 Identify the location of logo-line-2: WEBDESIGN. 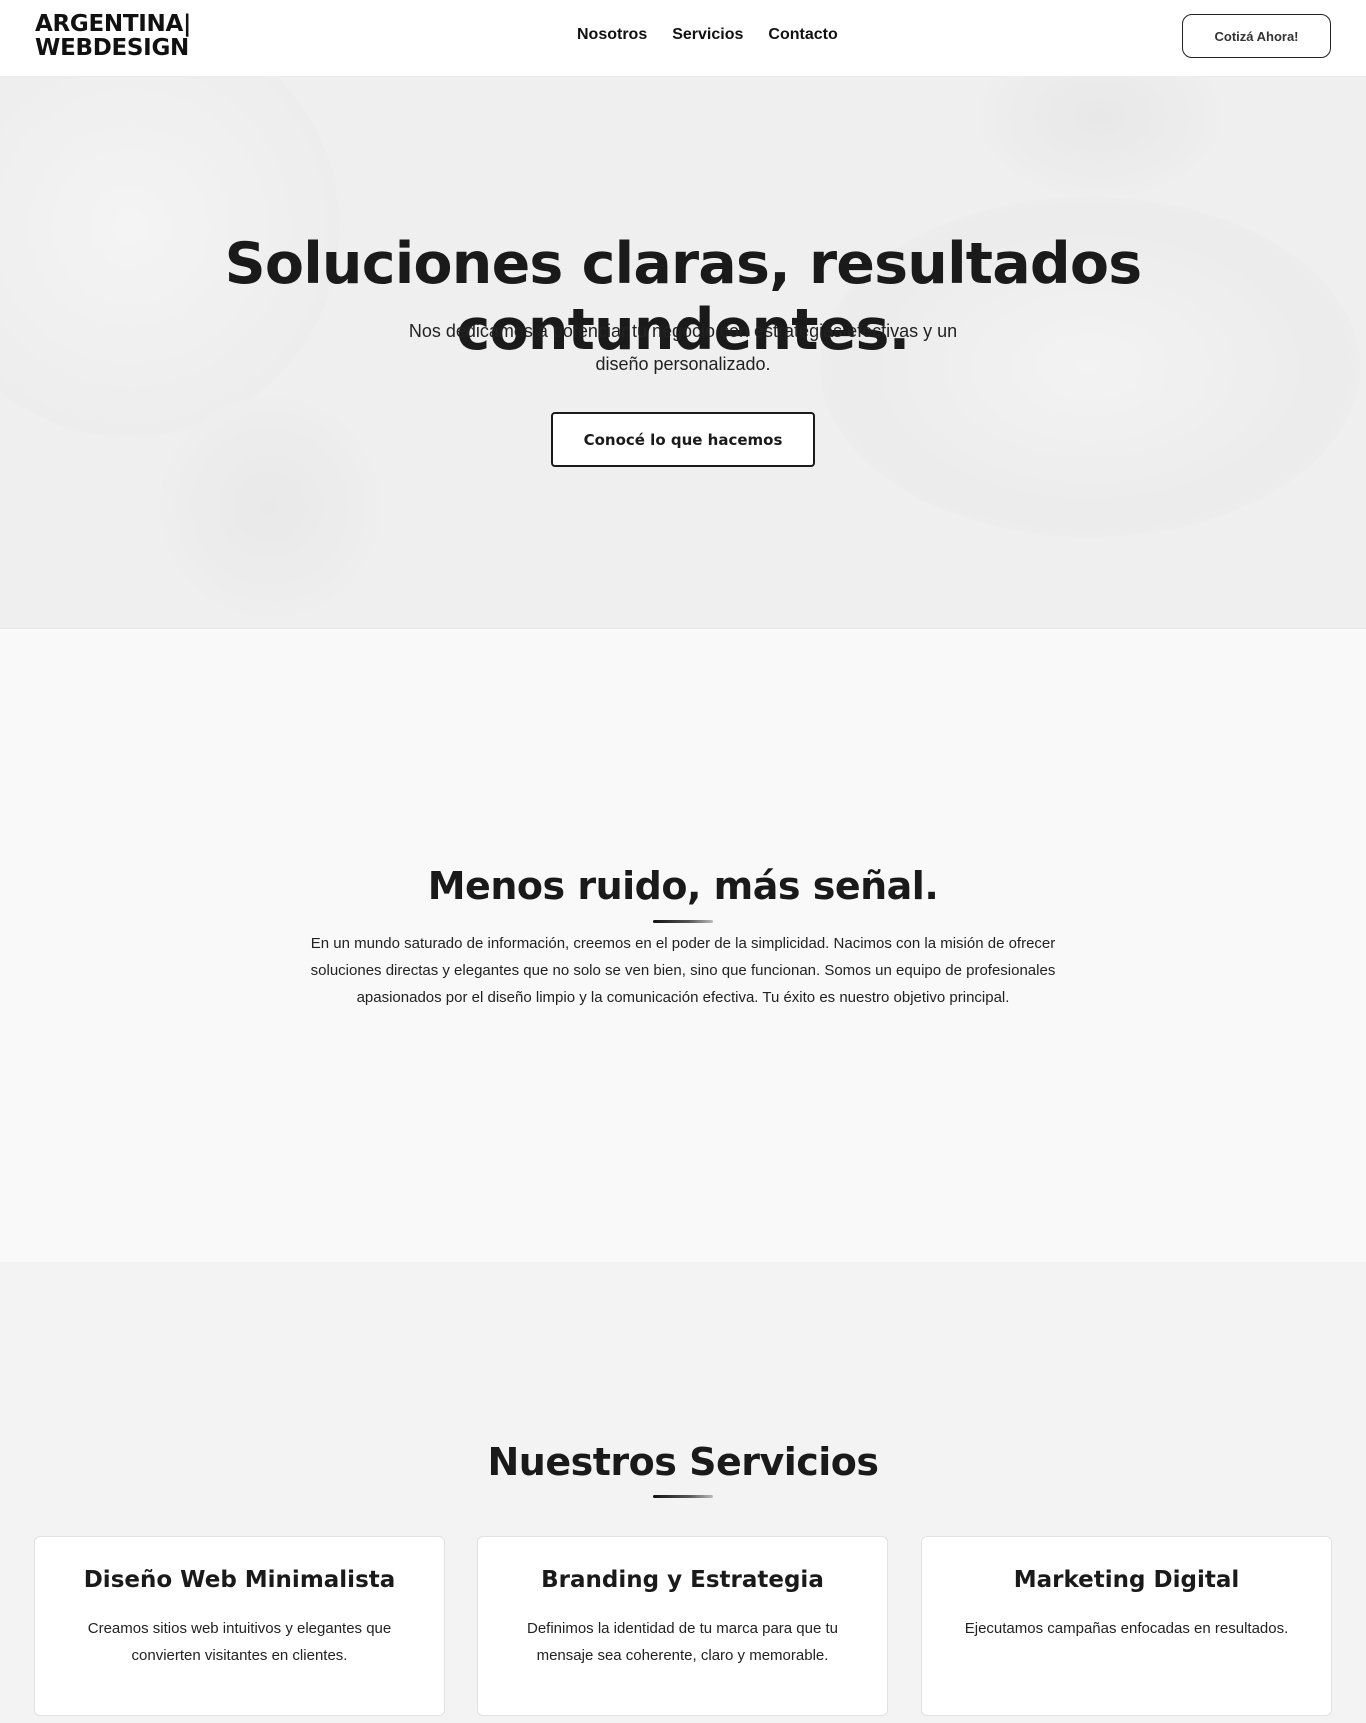
(112, 48).